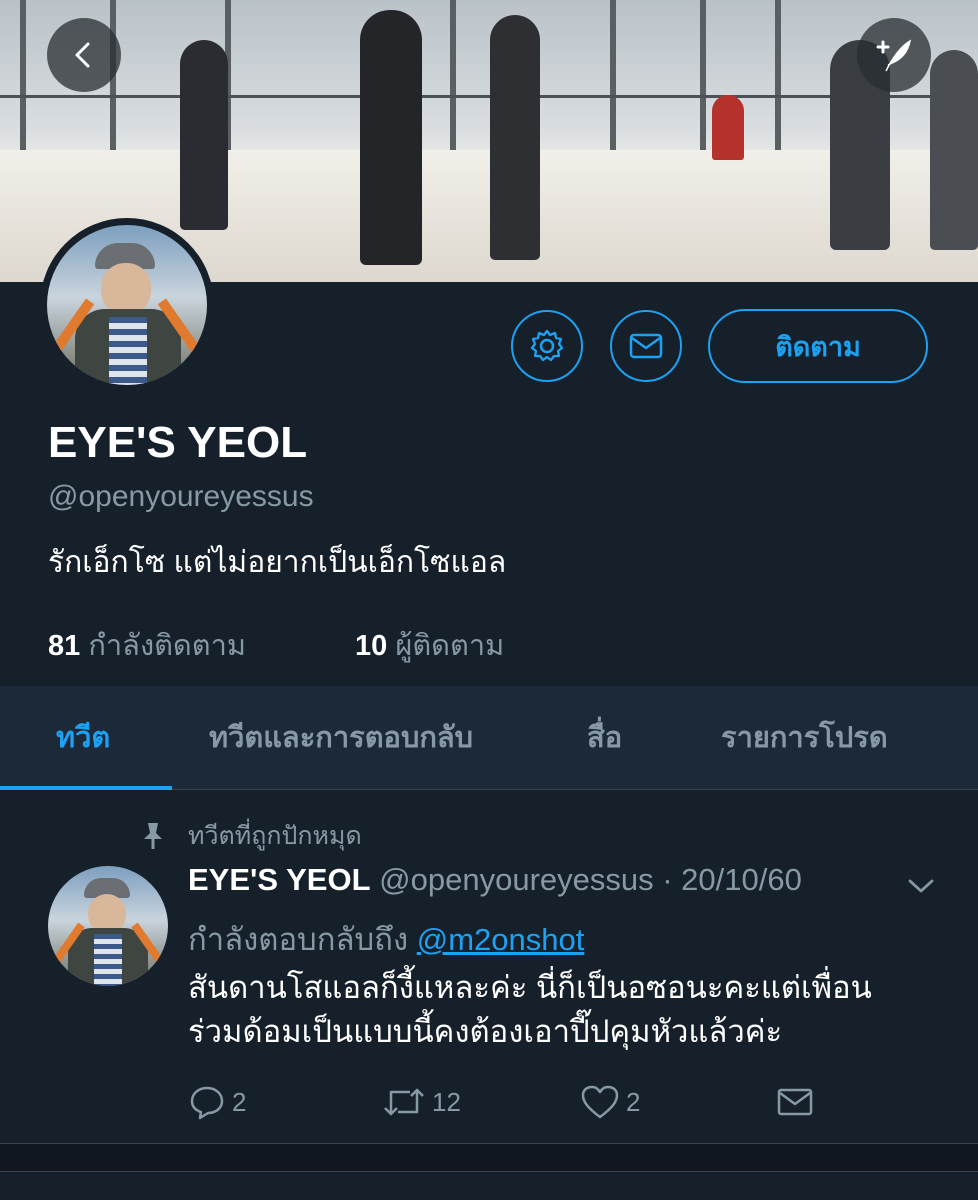  Describe the element at coordinates (86, 788) in the screenshot. I see `active-tab-indicator` at that location.